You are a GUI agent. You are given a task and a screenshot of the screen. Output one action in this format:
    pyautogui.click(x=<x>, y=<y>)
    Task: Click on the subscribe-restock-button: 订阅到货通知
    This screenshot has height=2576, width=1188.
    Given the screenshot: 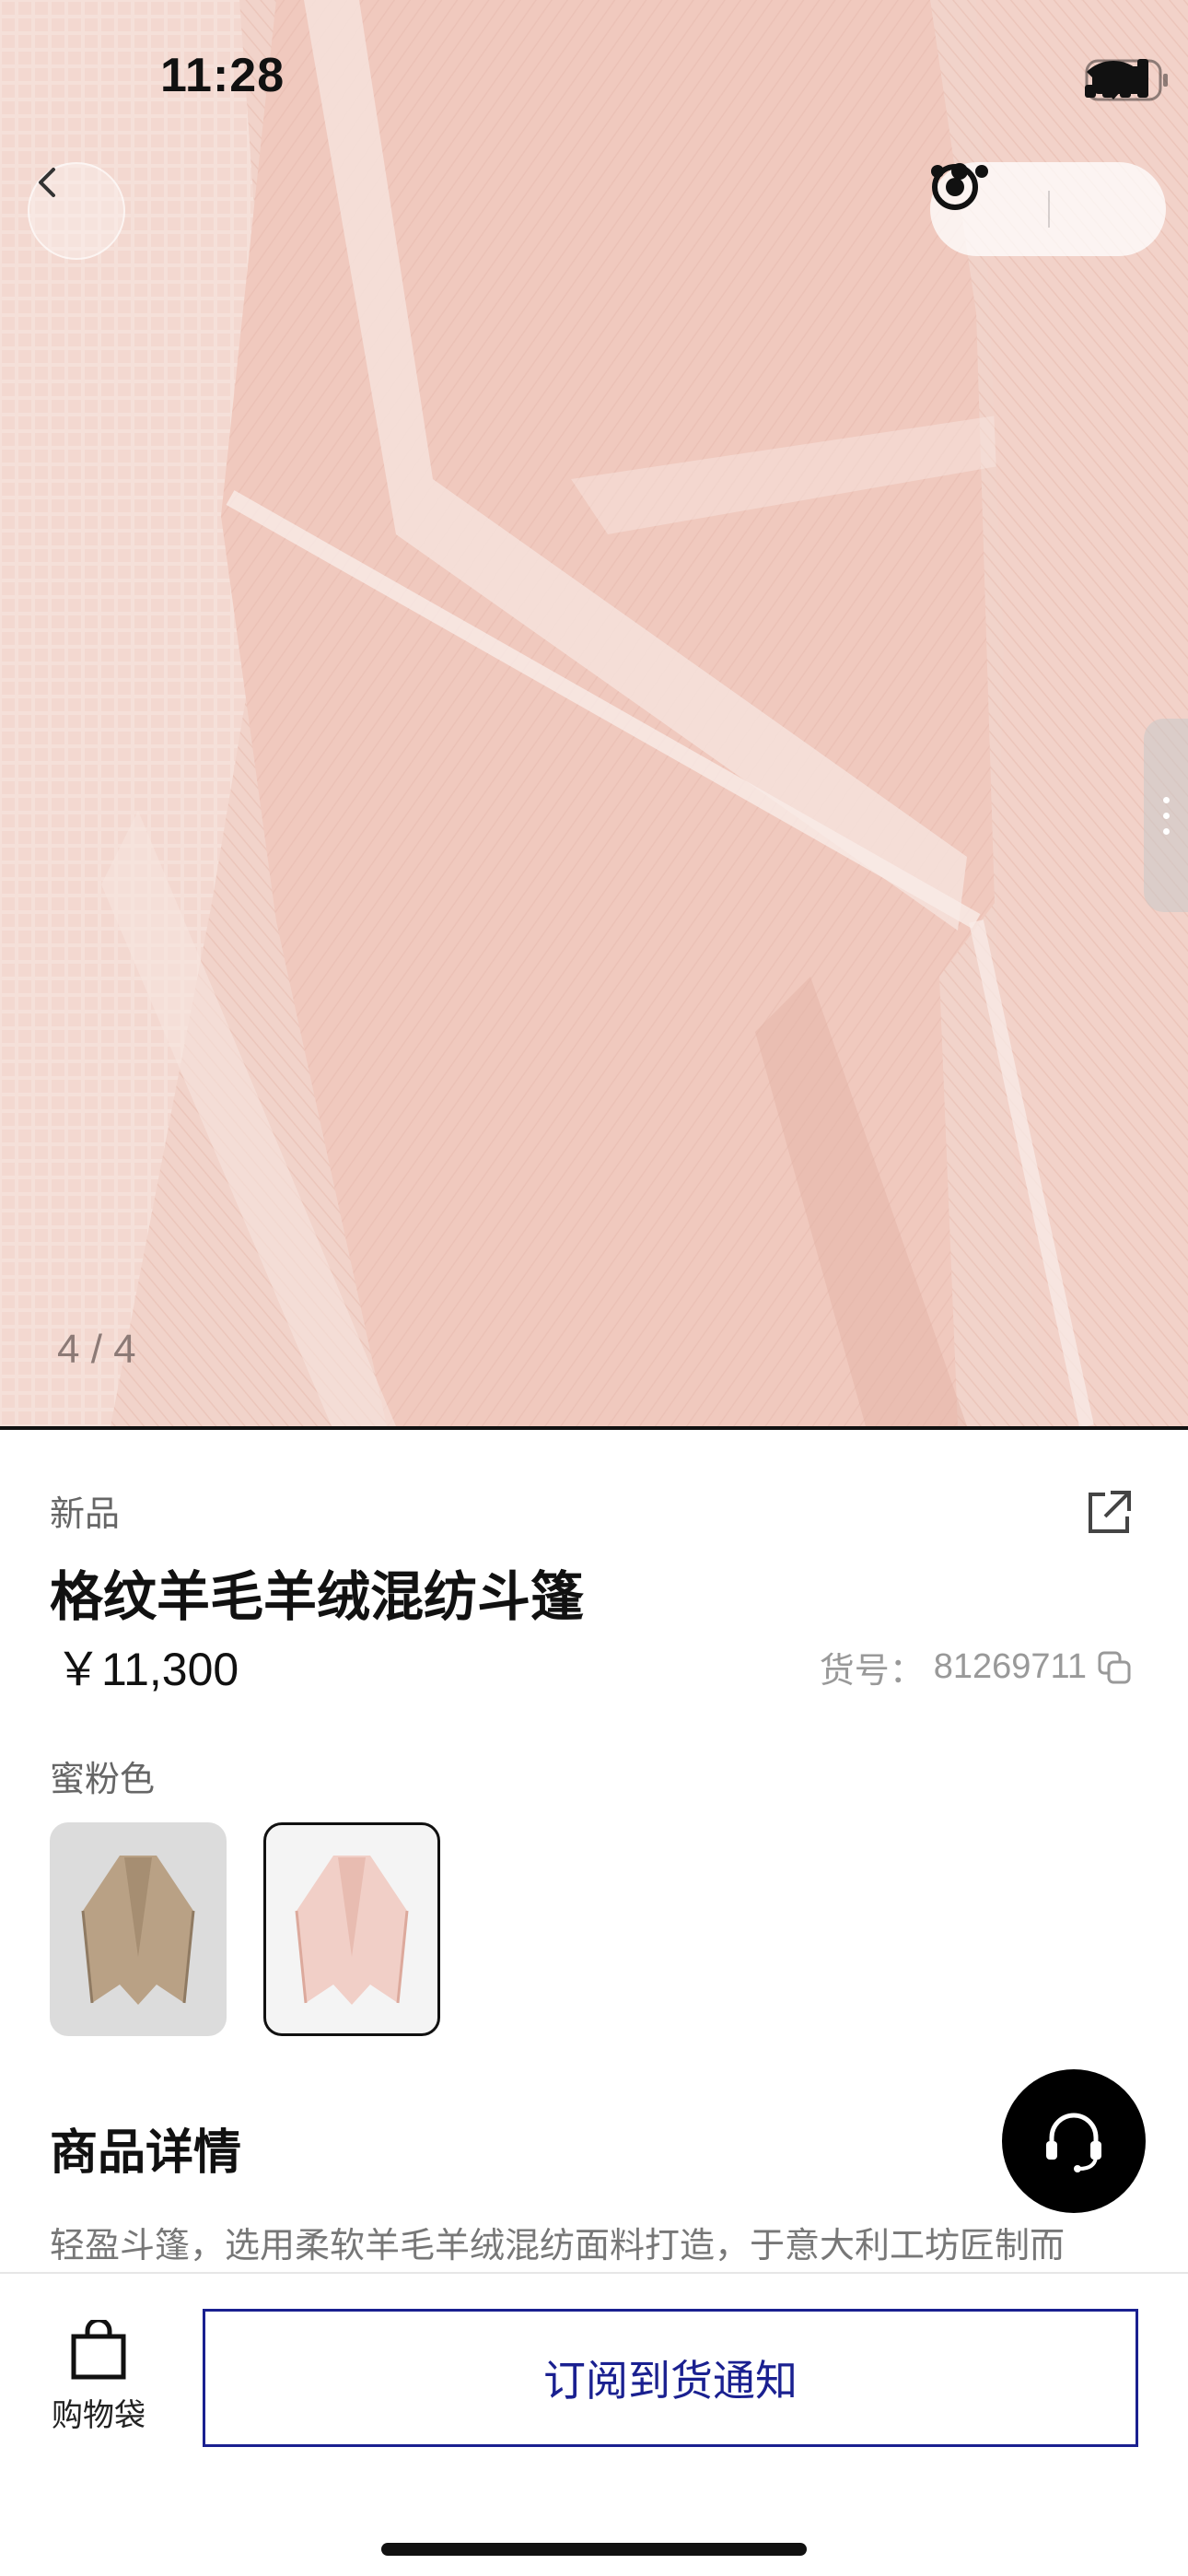 What is the action you would take?
    pyautogui.click(x=671, y=2378)
    